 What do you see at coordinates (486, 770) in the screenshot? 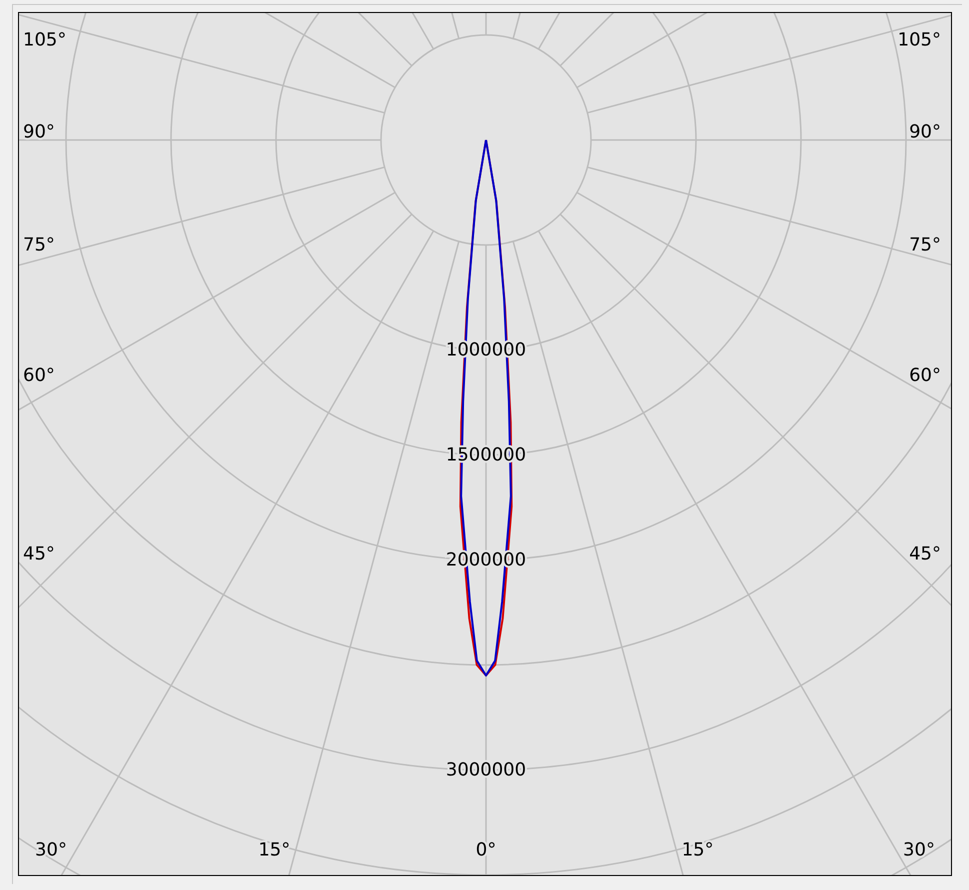
I see `ring-label: 3000000` at bounding box center [486, 770].